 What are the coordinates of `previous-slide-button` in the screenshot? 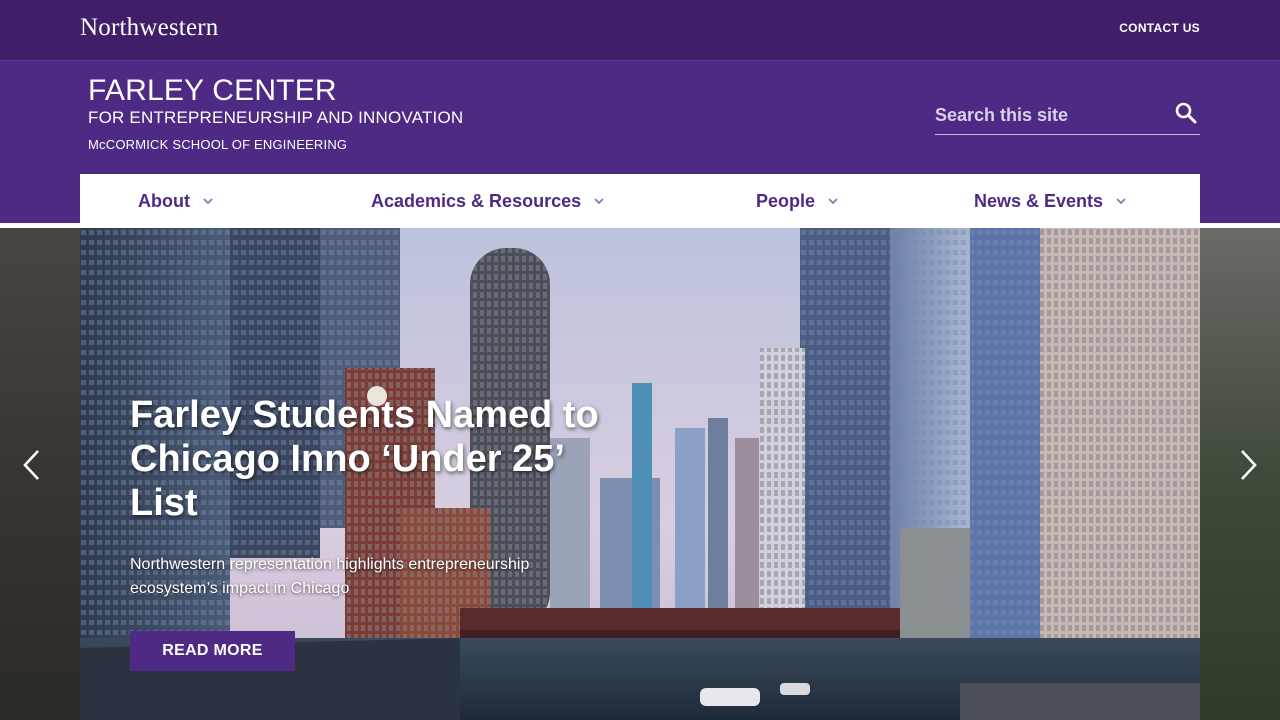 It's located at (32, 465).